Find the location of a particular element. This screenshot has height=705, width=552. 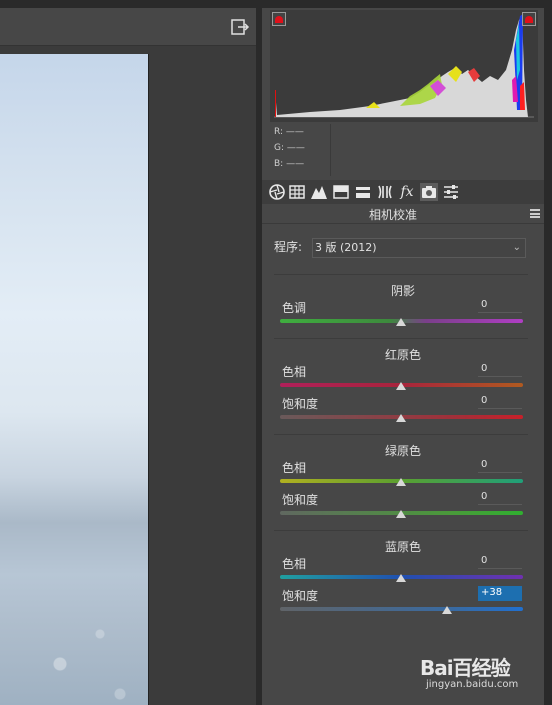

section-title-shadows: 阴影 is located at coordinates (402, 291).